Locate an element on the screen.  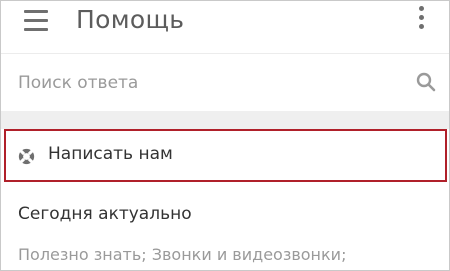
page-title: Помощь is located at coordinates (130, 19).